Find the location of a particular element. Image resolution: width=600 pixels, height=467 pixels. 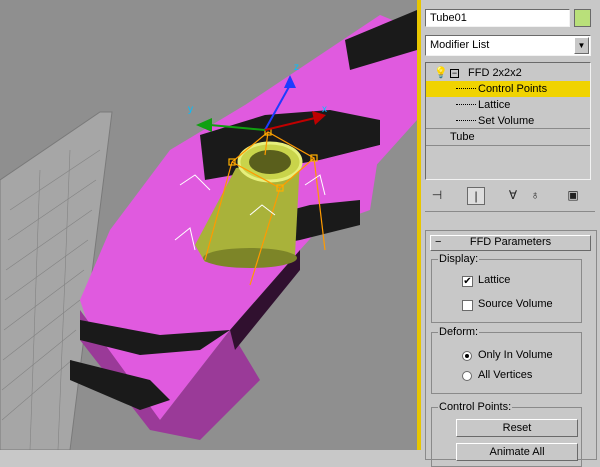

deform-group: Deform: Only In Volume All Vertices is located at coordinates (506, 360).